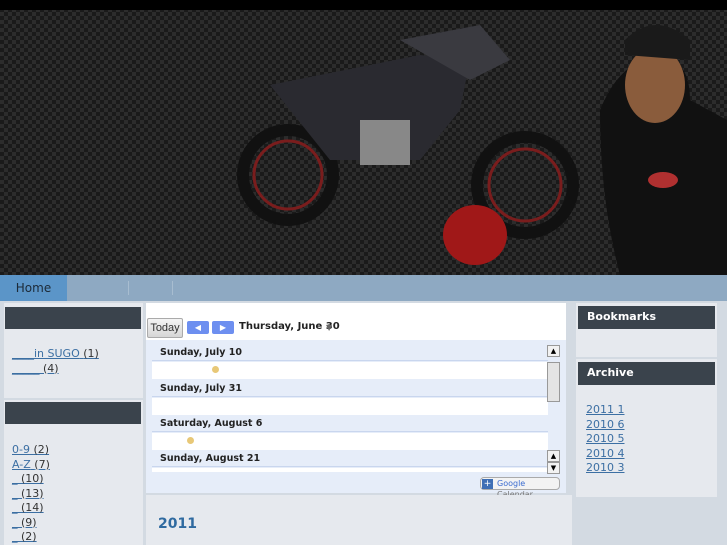 Image resolution: width=727 pixels, height=545 pixels. Describe the element at coordinates (289, 326) in the screenshot. I see `current-date: Thursday, June 30` at that location.